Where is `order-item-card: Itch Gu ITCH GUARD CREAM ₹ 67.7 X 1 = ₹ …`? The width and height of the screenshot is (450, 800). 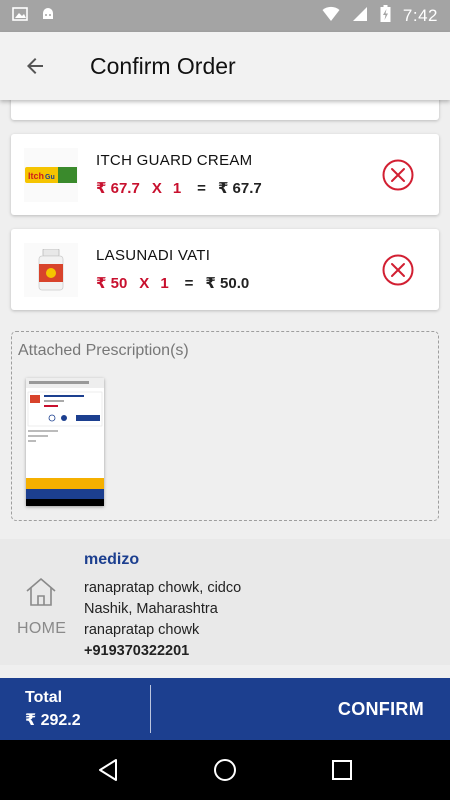
order-item-card: Itch Gu ITCH GUARD CREAM ₹ 67.7 X 1 = ₹ … is located at coordinates (225, 174).